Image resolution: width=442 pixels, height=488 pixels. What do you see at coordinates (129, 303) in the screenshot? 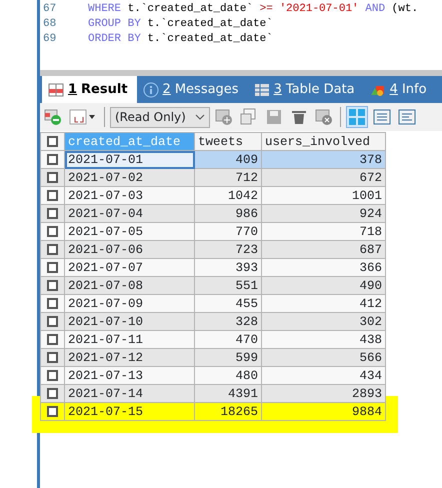
I see `table-cell: 2021-07-09` at bounding box center [129, 303].